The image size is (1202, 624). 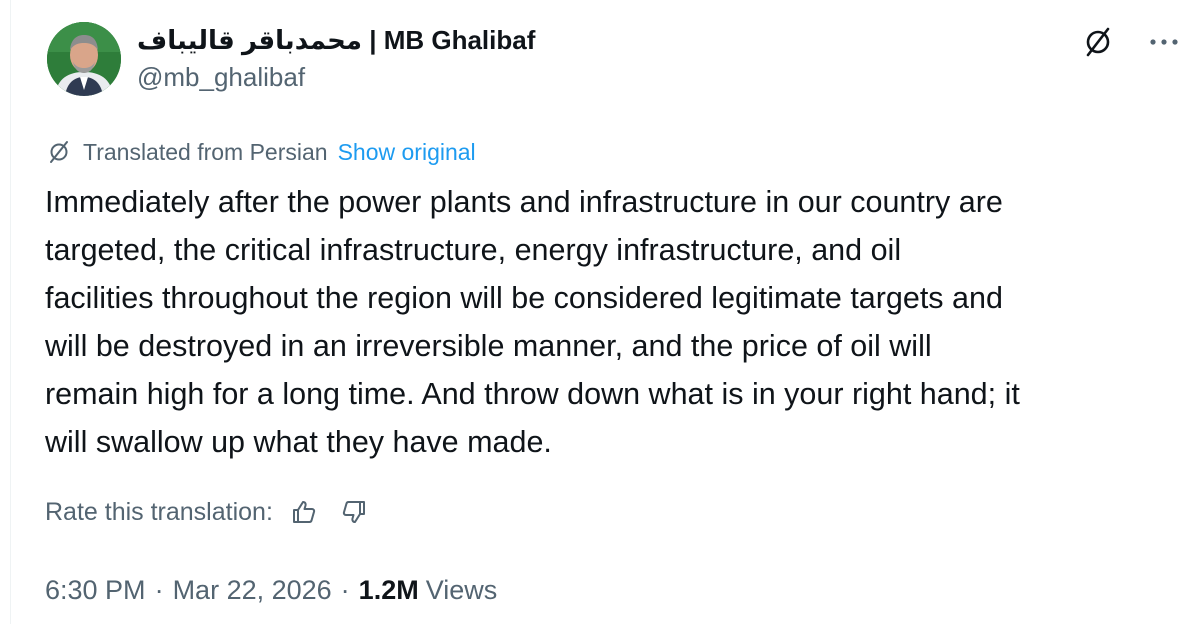 What do you see at coordinates (1131, 42) in the screenshot?
I see `tweet-top-actions` at bounding box center [1131, 42].